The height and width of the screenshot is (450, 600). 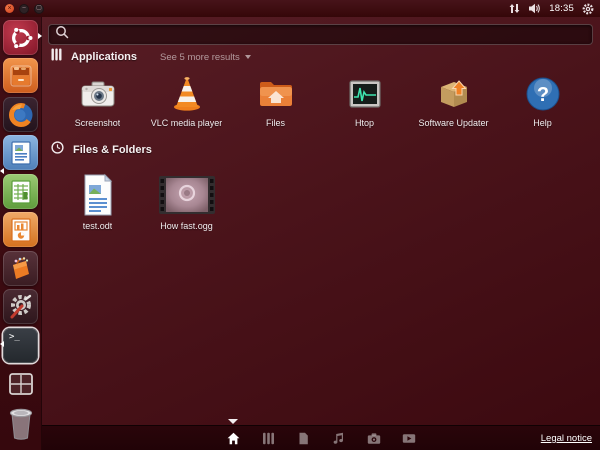 I want to click on updater-box-icon, so click(x=454, y=94).